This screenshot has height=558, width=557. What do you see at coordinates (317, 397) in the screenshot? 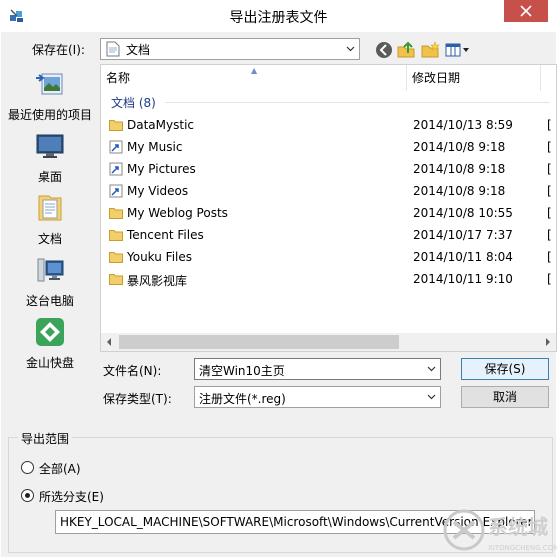
I see `filetype-select: 注册文件(*.reg)` at bounding box center [317, 397].